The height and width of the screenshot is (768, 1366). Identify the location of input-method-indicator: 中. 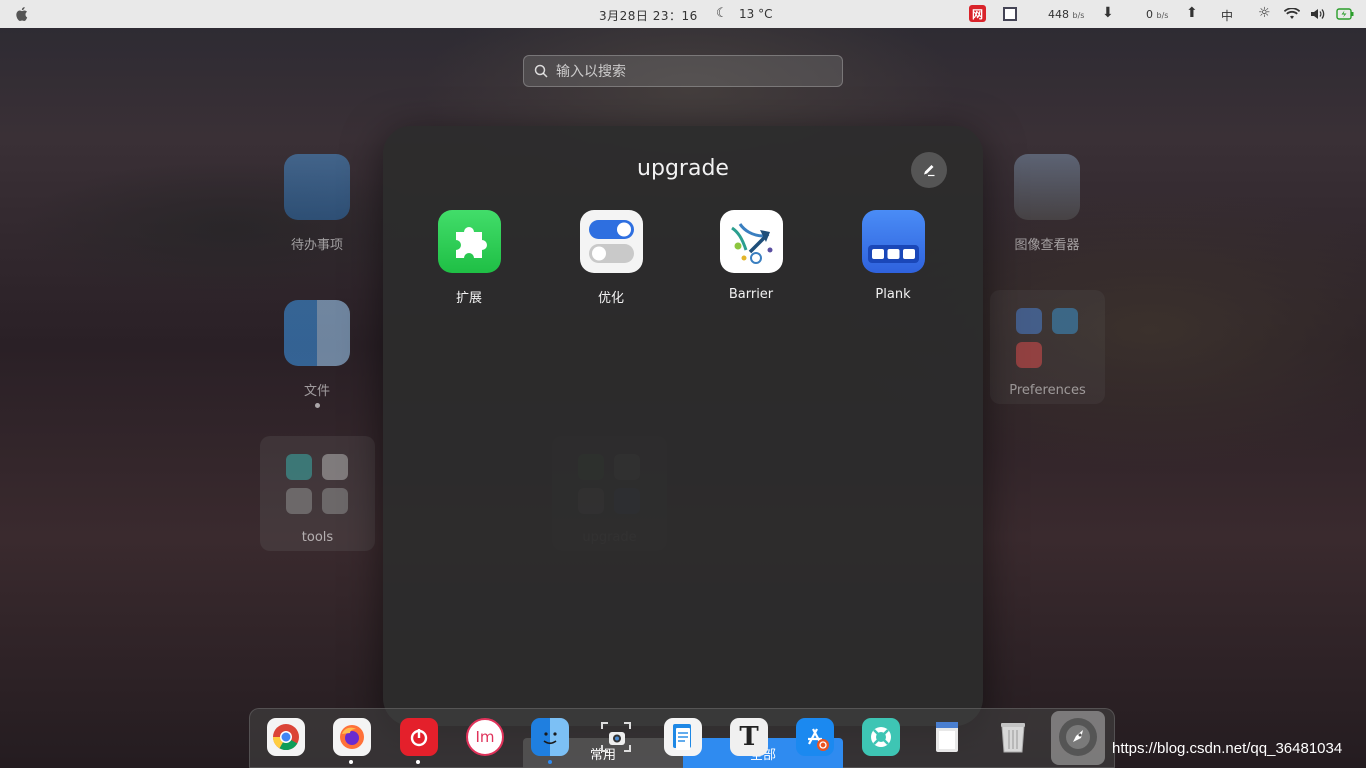
(1227, 15).